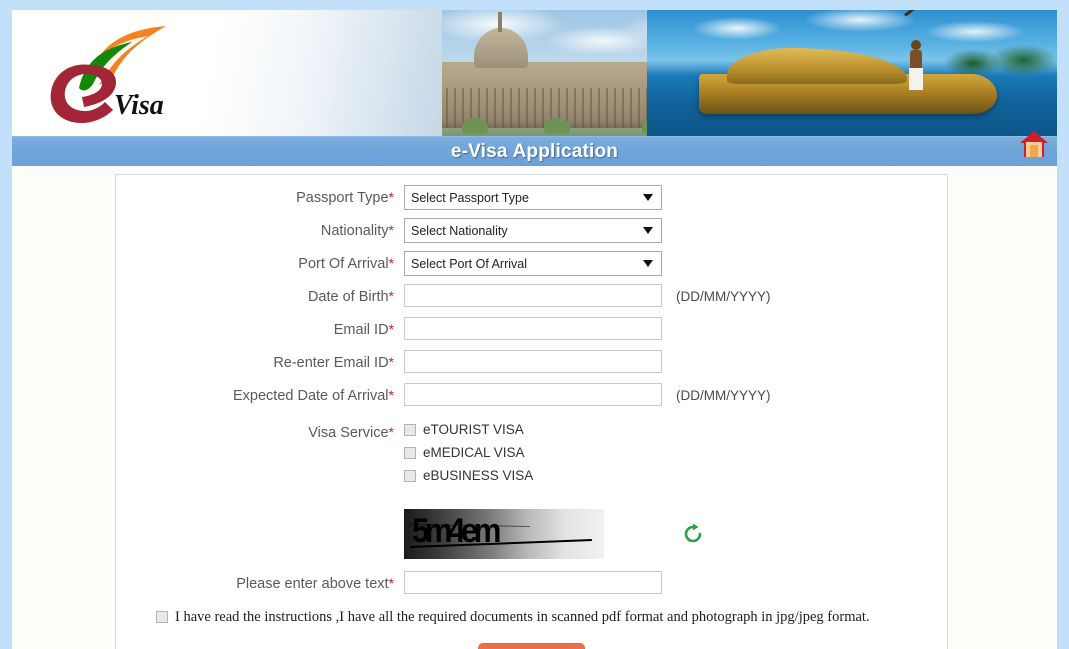  Describe the element at coordinates (260, 511) in the screenshot. I see `captcha-spacer` at that location.